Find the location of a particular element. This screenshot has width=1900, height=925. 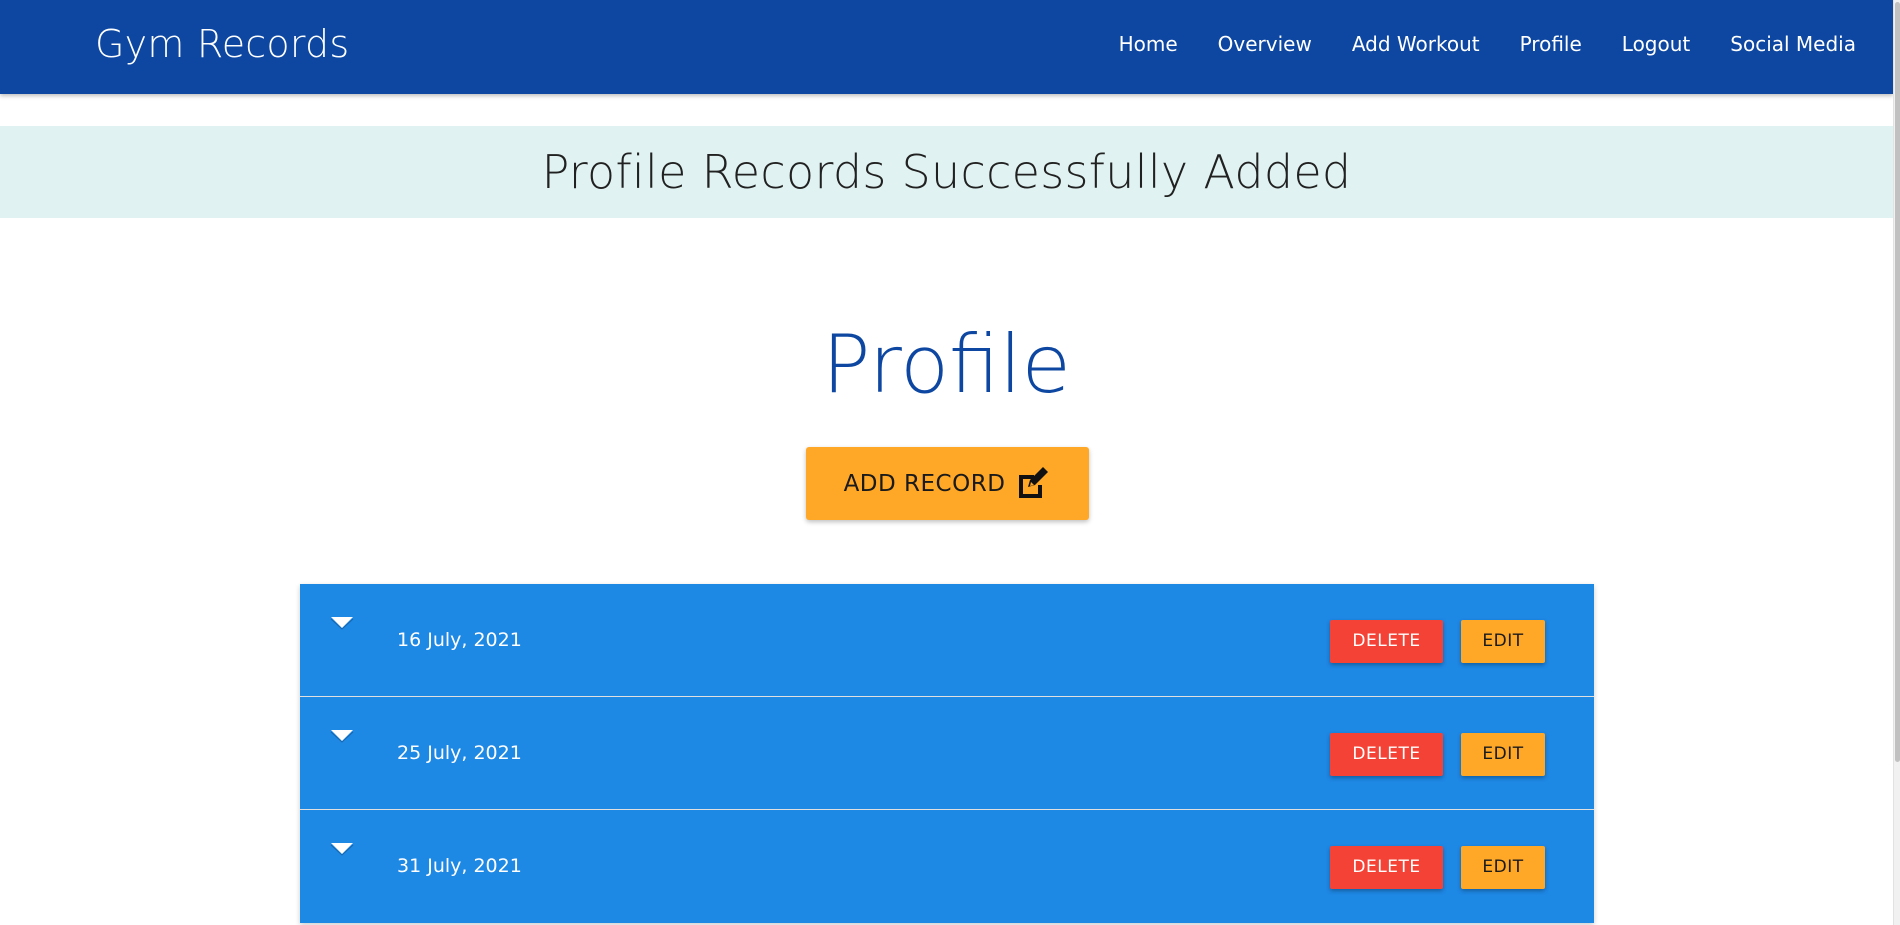

vertical-scrollbar is located at coordinates (1896, 462).